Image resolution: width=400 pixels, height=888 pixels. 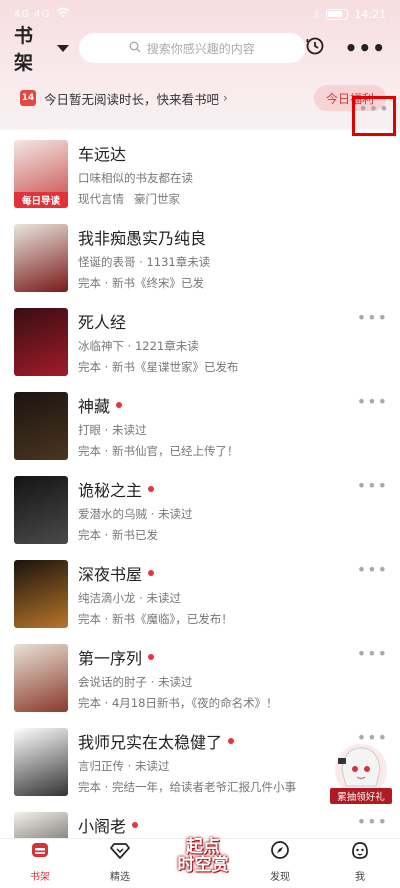 I want to click on search-icon, so click(x=135, y=48).